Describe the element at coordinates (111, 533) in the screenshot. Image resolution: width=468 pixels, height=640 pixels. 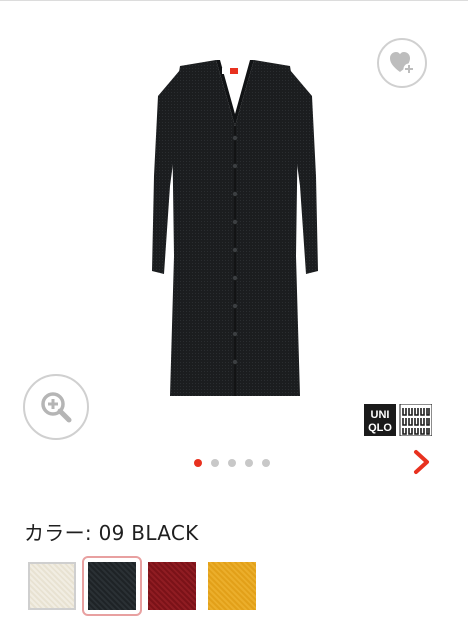
I see `color-label: カラー: 09 BLACK` at that location.